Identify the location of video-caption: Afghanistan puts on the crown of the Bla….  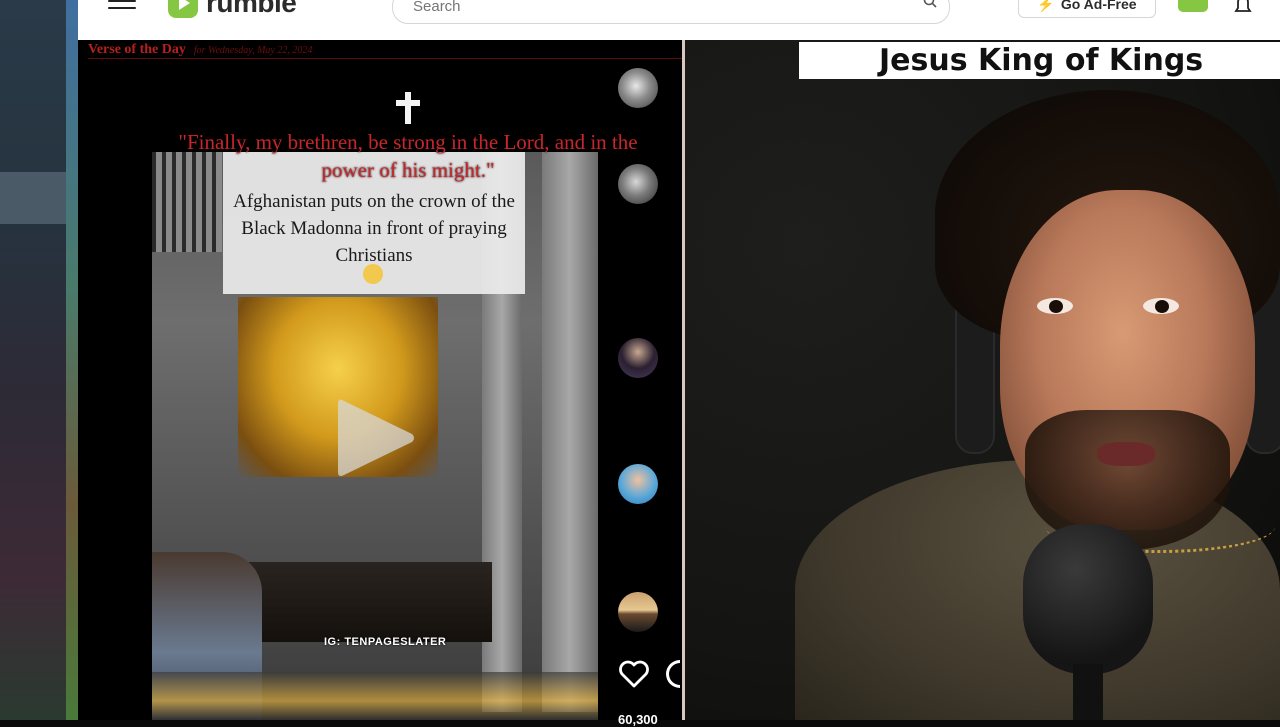
(374, 228).